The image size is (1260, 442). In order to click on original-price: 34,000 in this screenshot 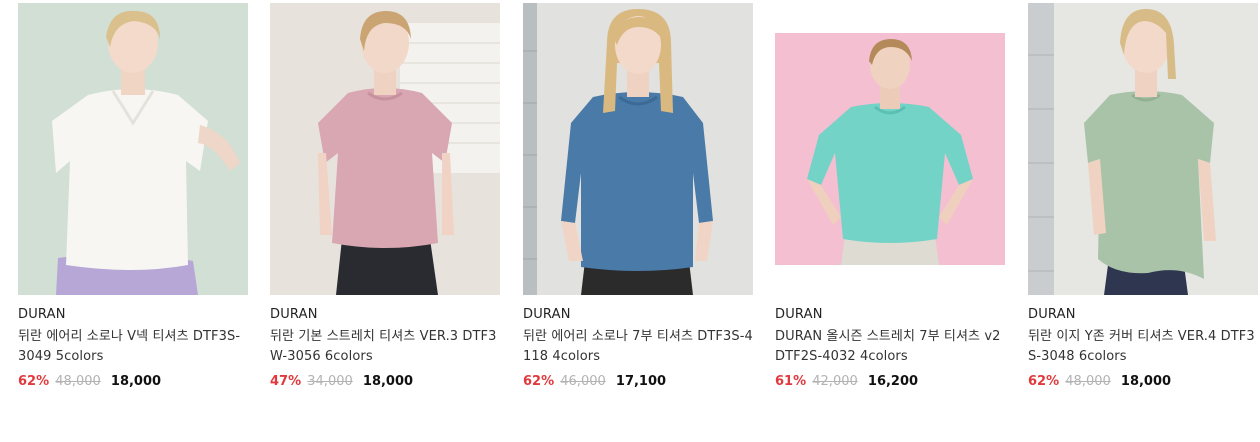, I will do `click(330, 381)`.